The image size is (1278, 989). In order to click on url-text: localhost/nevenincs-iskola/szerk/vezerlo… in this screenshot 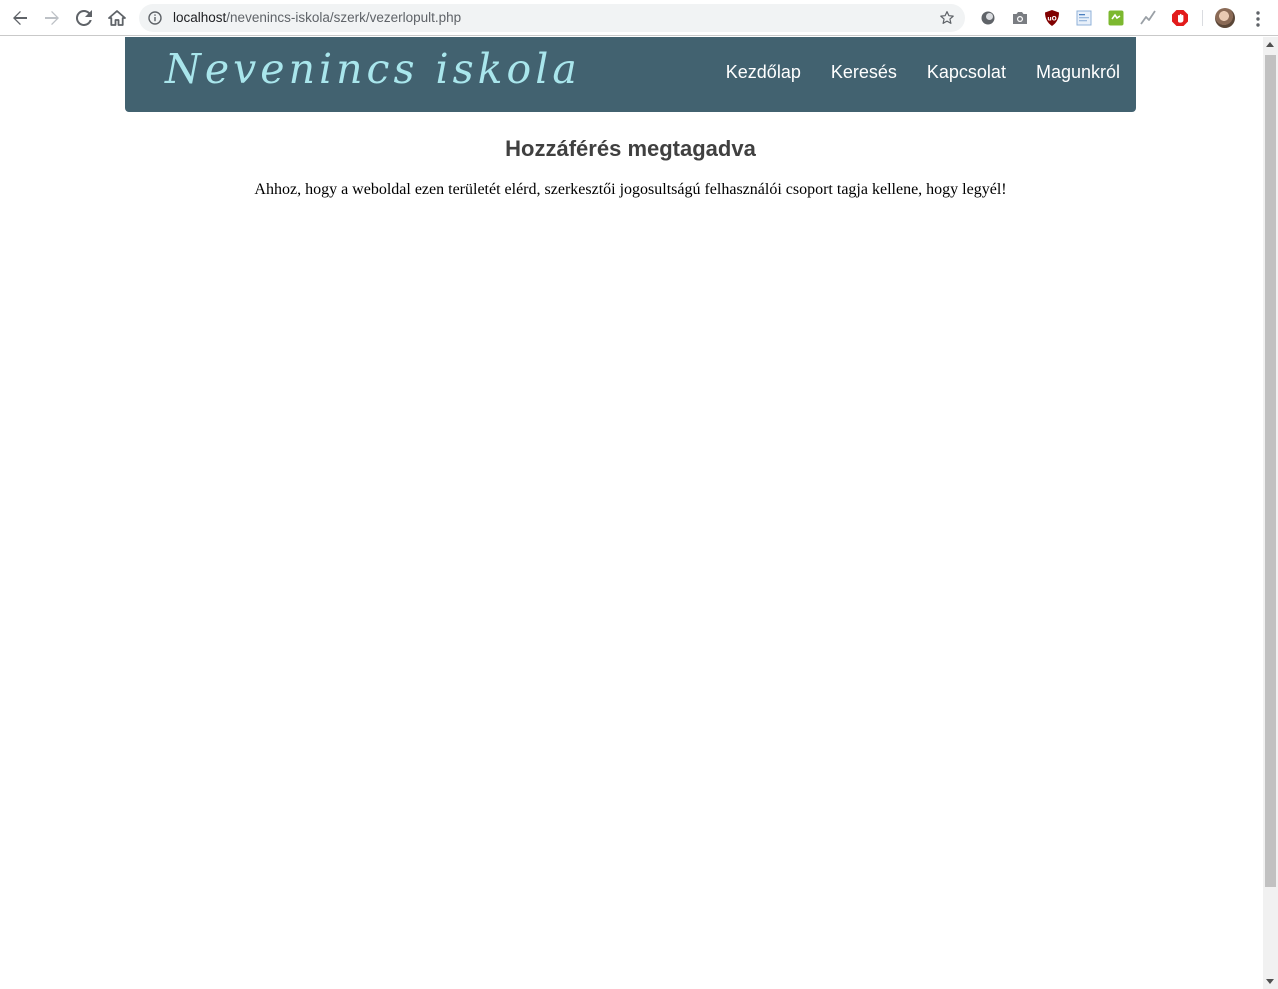, I will do `click(317, 17)`.